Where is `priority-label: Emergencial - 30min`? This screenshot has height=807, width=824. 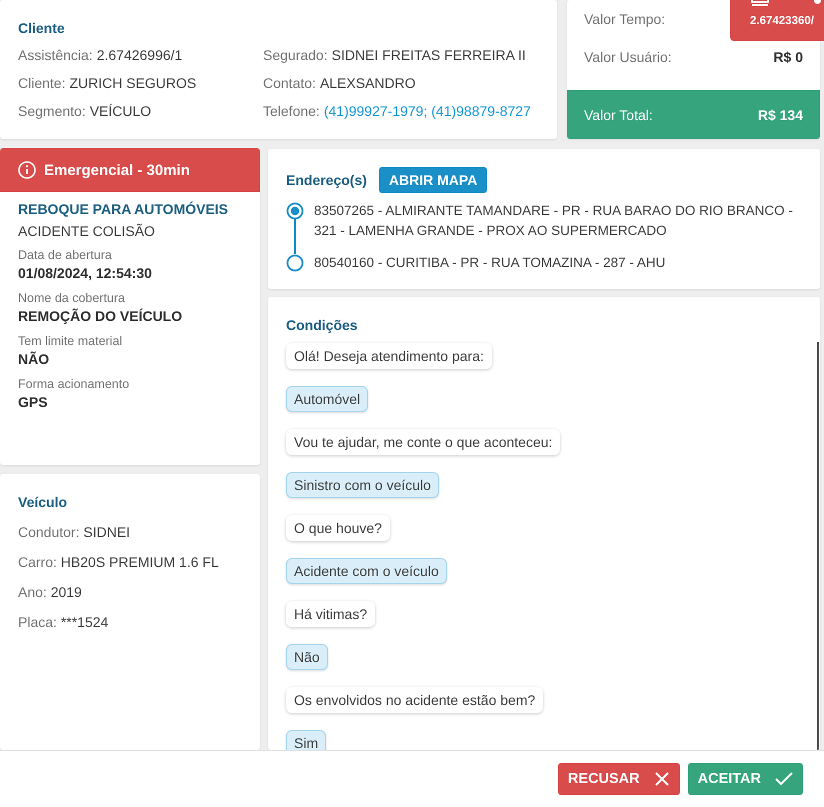
priority-label: Emergencial - 30min is located at coordinates (117, 170).